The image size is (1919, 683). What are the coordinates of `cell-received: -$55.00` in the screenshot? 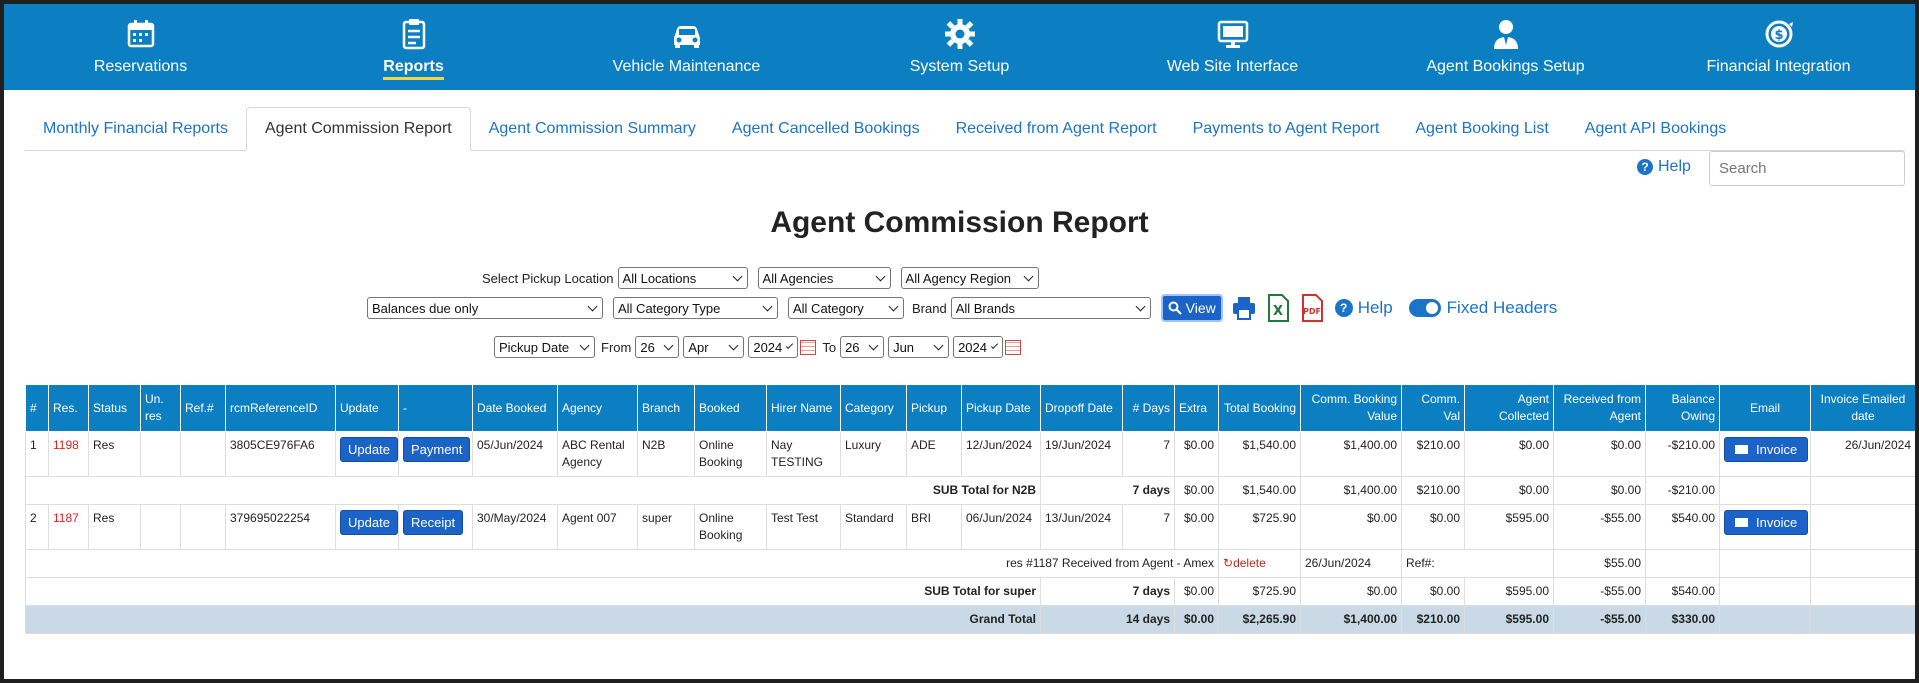 It's located at (1599, 527).